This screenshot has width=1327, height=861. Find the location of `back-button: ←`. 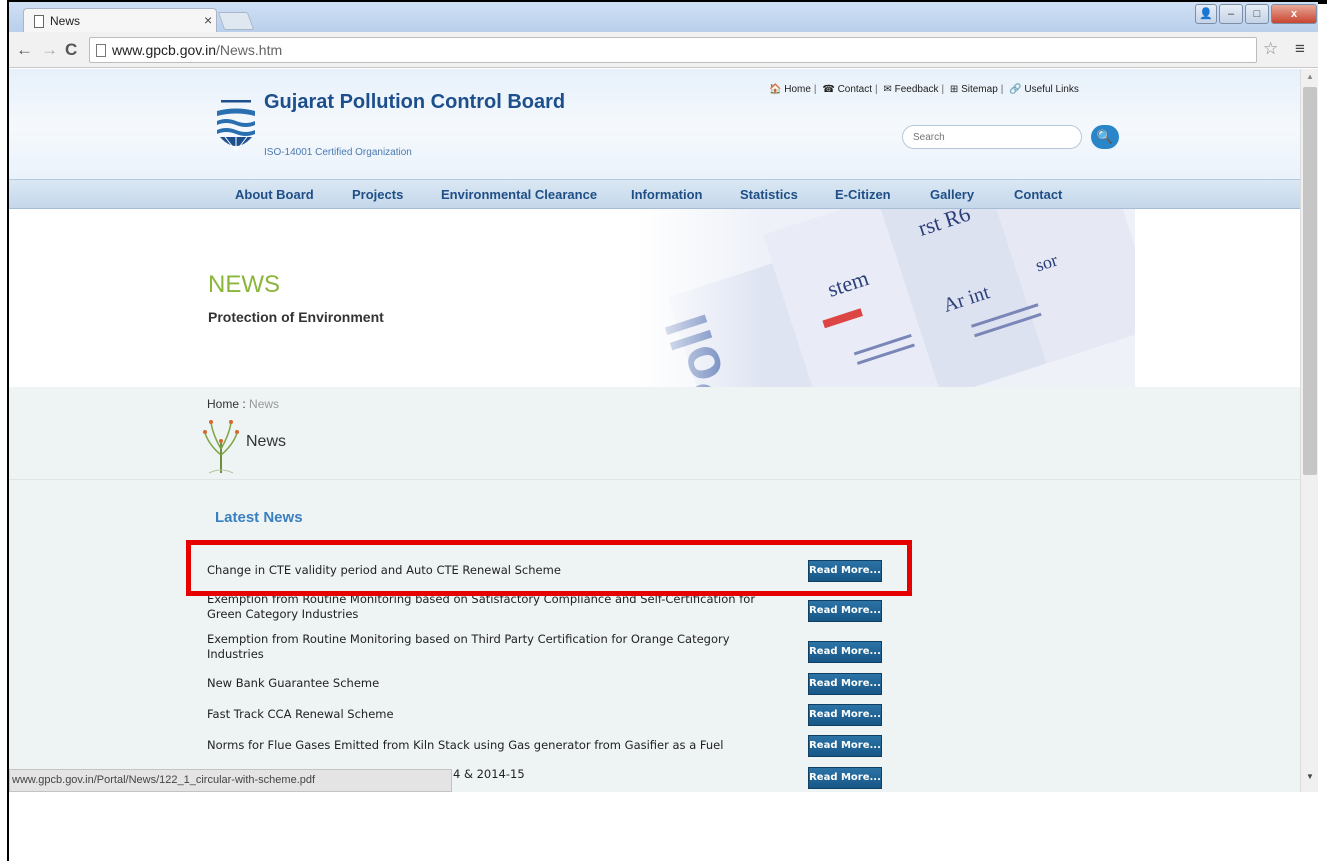

back-button: ← is located at coordinates (24, 50).